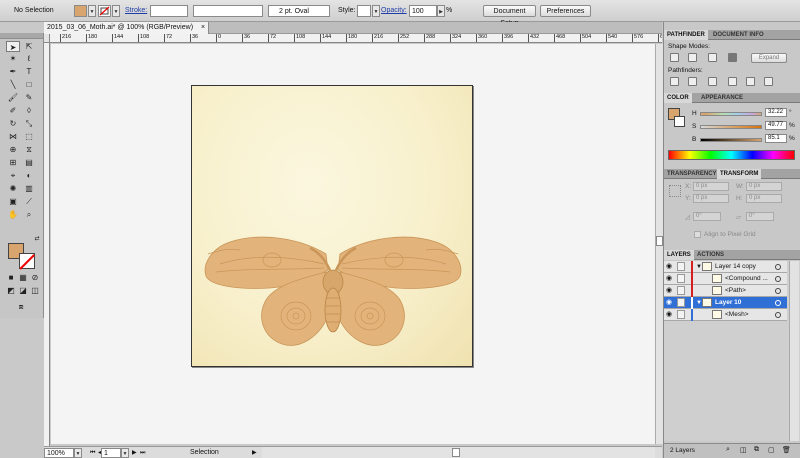 This screenshot has height=458, width=800. Describe the element at coordinates (735, 291) in the screenshot. I see `layer-name: <Path>` at that location.